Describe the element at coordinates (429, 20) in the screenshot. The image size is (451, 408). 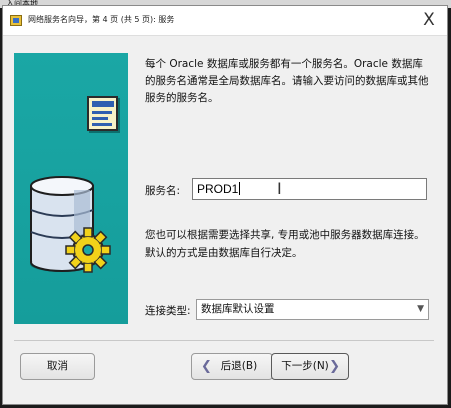
I see `close-icon: X` at that location.